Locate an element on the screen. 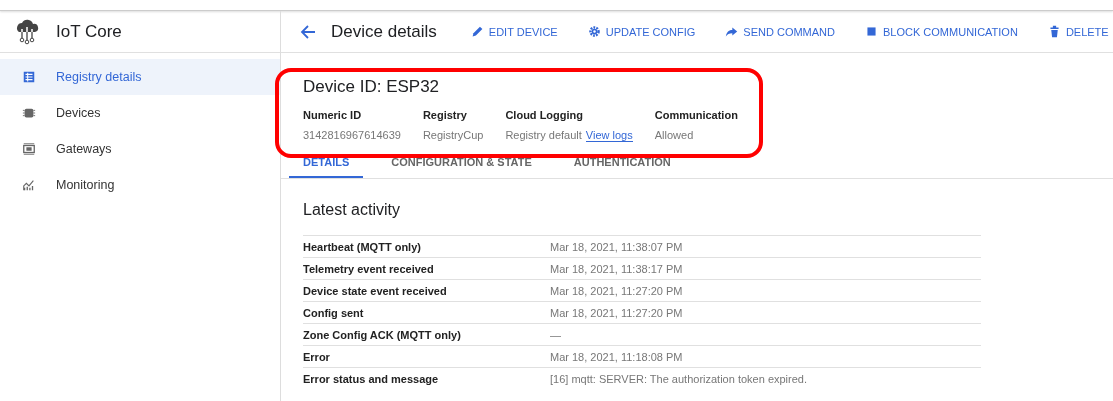 This screenshot has height=401, width=1113. field-value: Allowed is located at coordinates (674, 135).